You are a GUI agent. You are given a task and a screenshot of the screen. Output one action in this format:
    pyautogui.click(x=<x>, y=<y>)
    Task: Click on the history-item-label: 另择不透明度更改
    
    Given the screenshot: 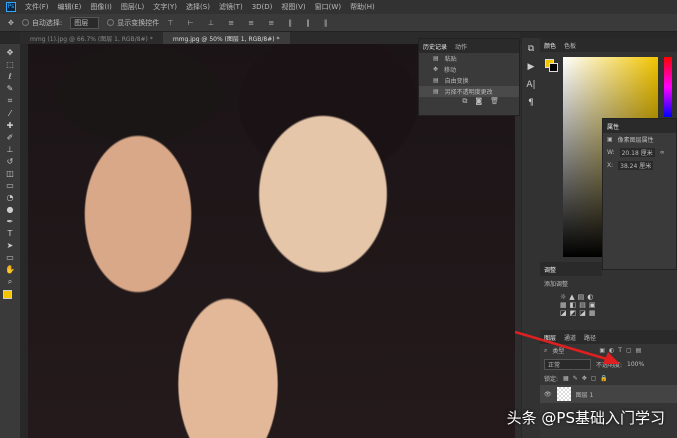 What is the action you would take?
    pyautogui.click(x=468, y=92)
    